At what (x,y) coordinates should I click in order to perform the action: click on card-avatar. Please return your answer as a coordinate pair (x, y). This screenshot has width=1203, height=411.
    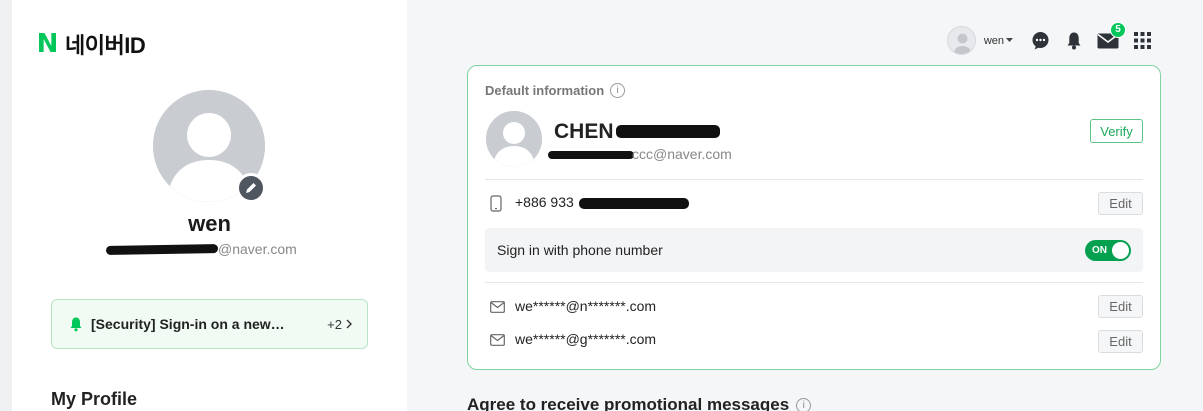
    Looking at the image, I should click on (514, 139).